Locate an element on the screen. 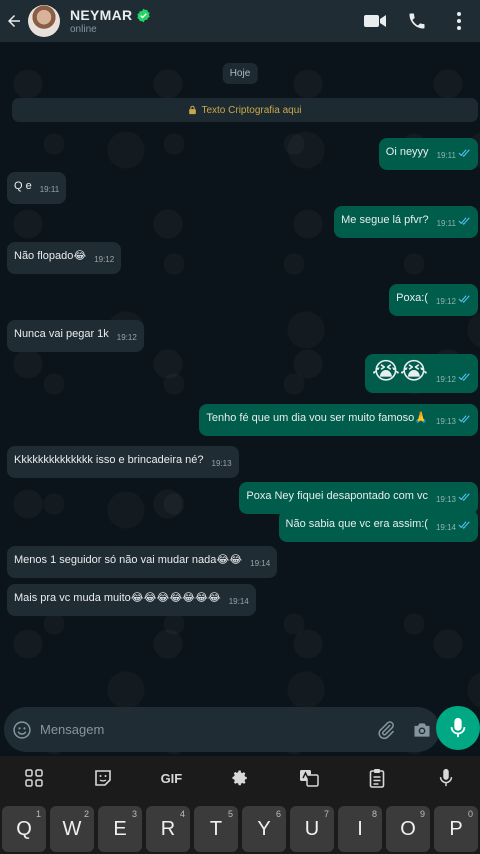 The image size is (480, 854). contact-name: NEYMAR is located at coordinates (101, 15).